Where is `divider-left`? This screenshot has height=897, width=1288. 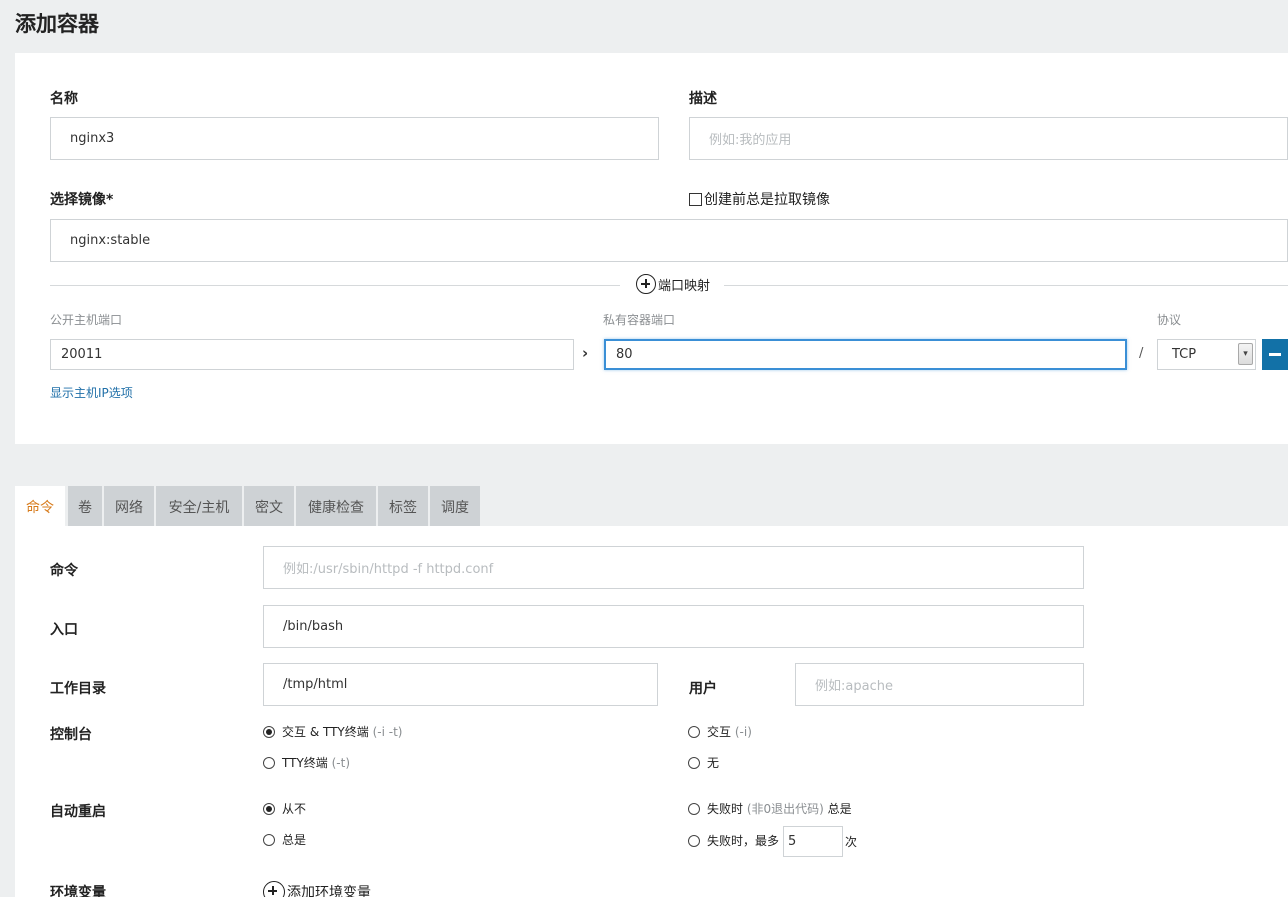 divider-left is located at coordinates (335, 285).